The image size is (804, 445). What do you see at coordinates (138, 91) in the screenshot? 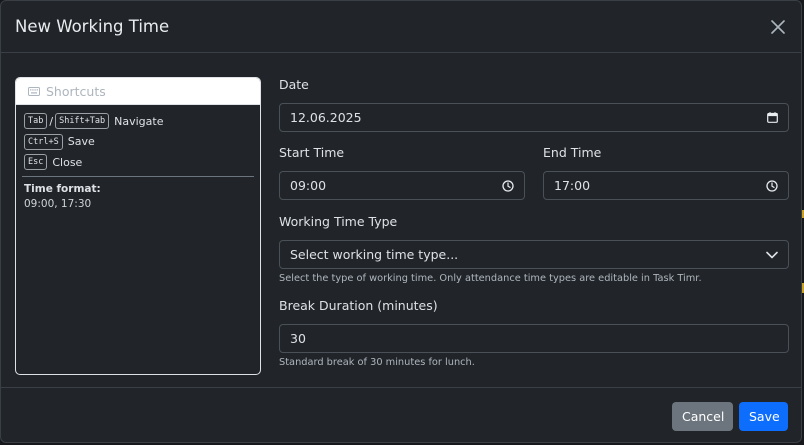
I see `shortcuts-header: Shortcuts` at bounding box center [138, 91].